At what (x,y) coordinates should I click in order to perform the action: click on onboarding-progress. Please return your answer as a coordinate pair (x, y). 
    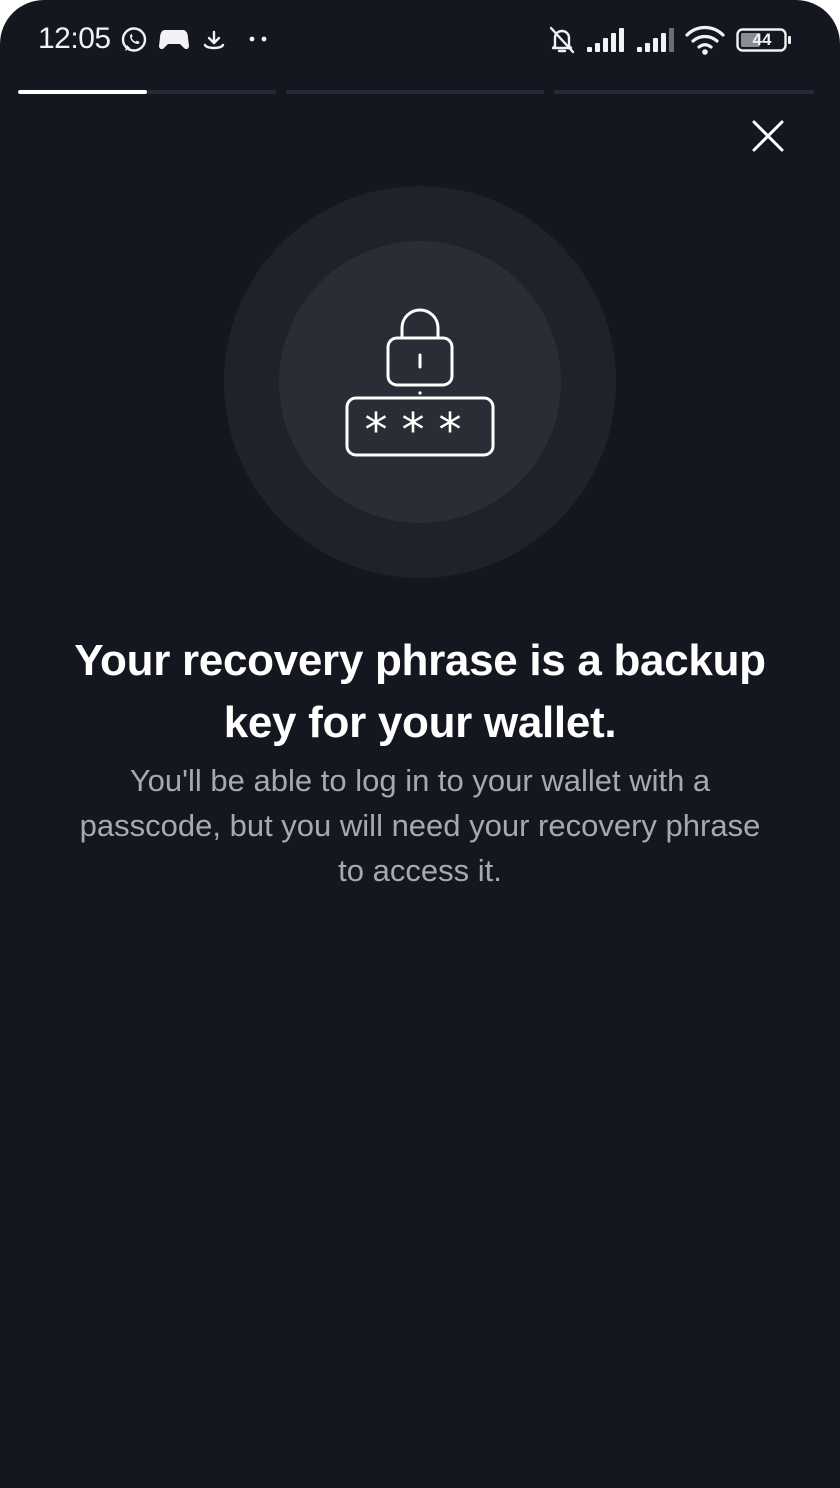
    Looking at the image, I should click on (416, 92).